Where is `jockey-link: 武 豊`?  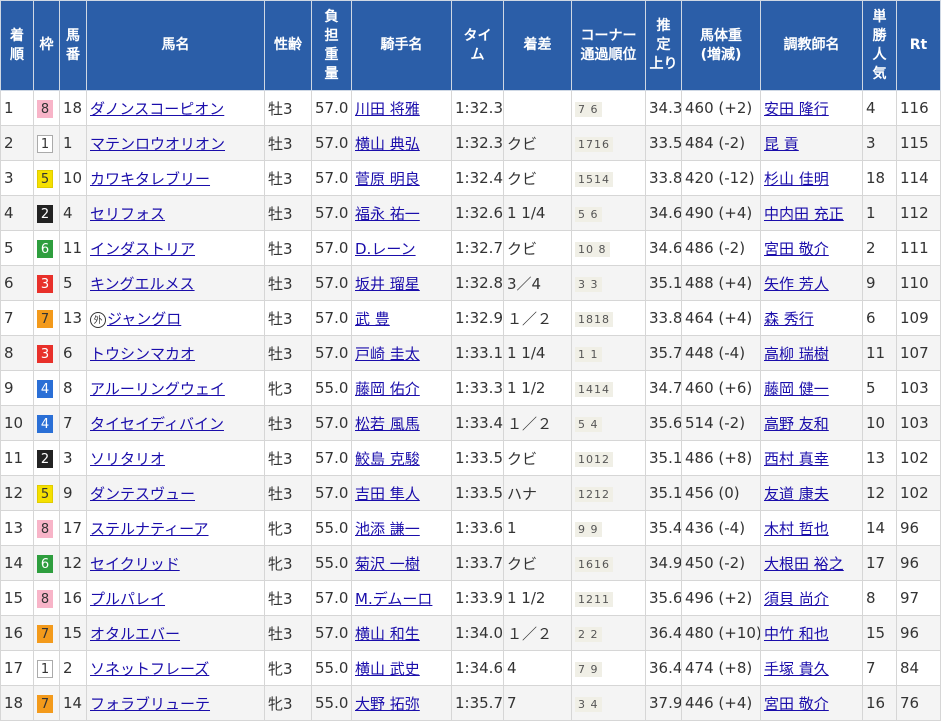
jockey-link: 武 豊 is located at coordinates (372, 319).